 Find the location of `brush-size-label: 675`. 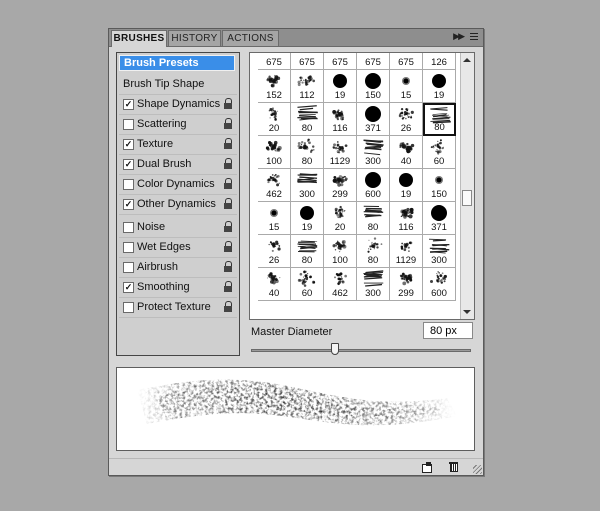

brush-size-label: 675 is located at coordinates (307, 62).